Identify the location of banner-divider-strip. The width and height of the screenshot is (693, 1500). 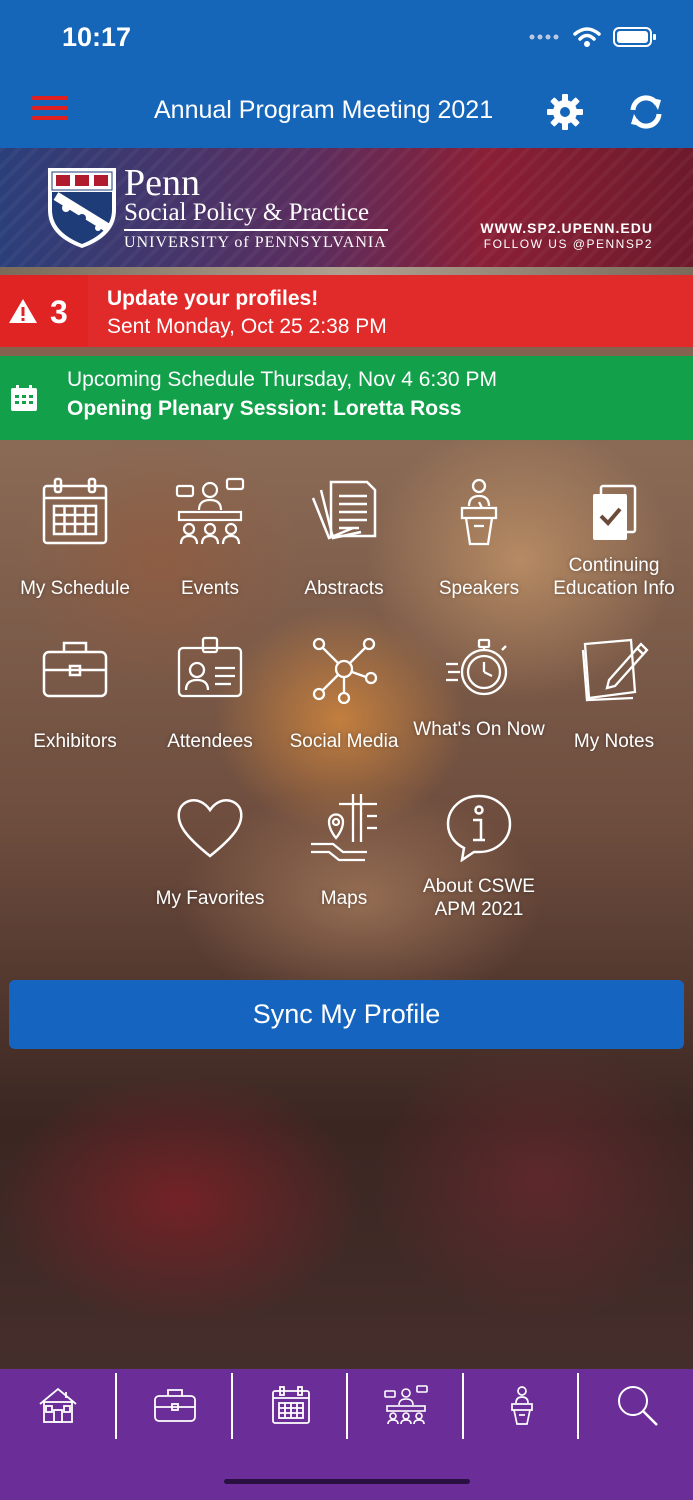
(346, 271).